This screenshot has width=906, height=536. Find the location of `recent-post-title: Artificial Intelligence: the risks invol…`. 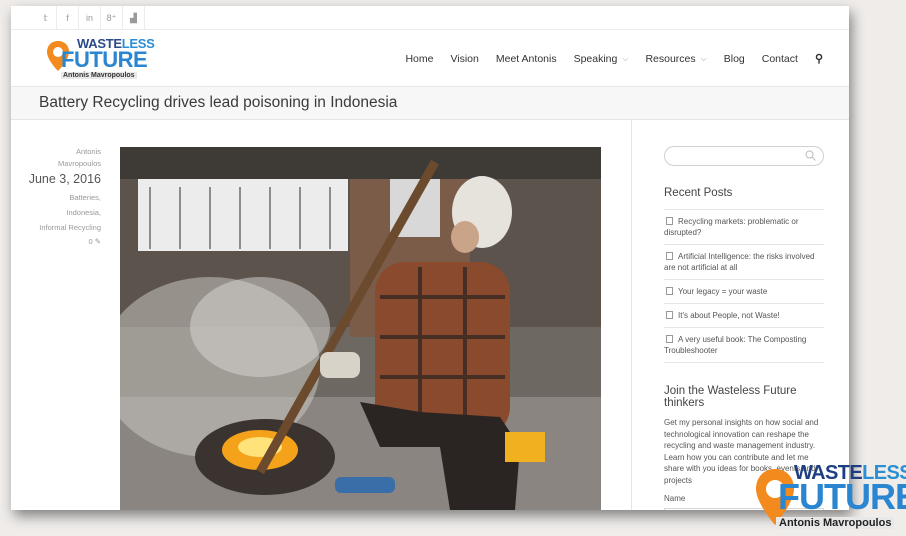

recent-post-title: Artificial Intelligence: the risks invol… is located at coordinates (739, 262).